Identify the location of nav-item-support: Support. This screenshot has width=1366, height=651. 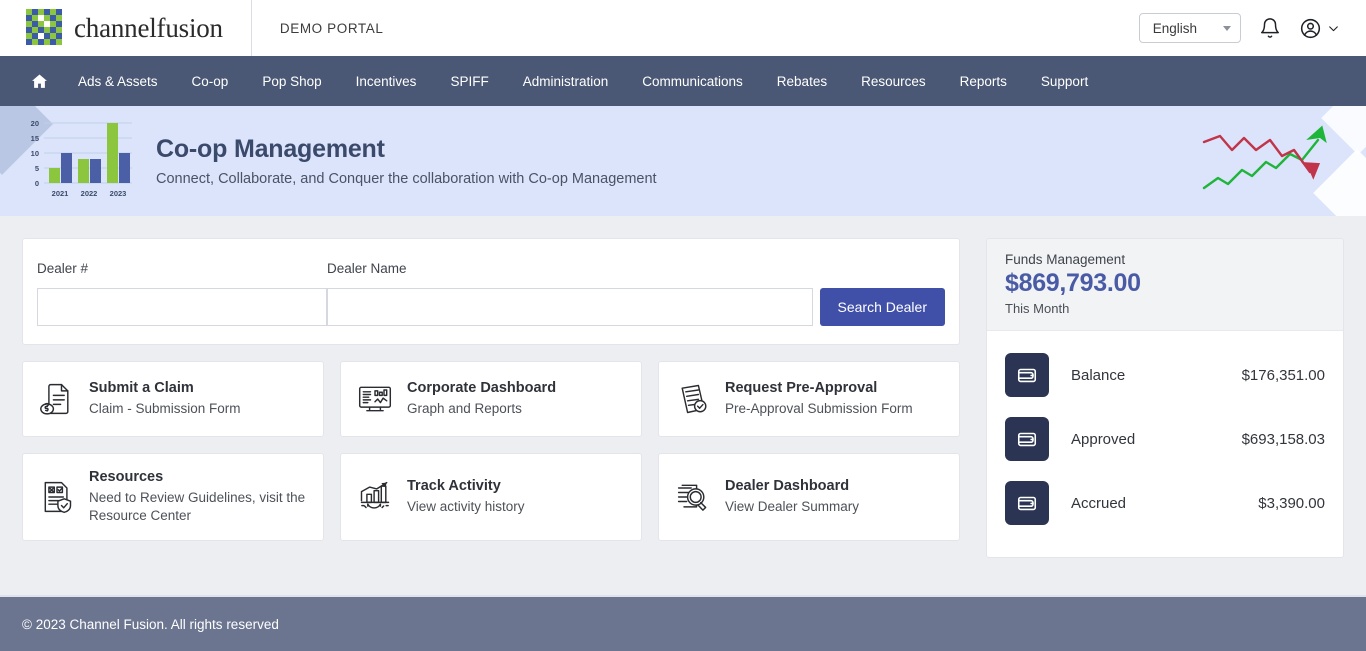
(1064, 81).